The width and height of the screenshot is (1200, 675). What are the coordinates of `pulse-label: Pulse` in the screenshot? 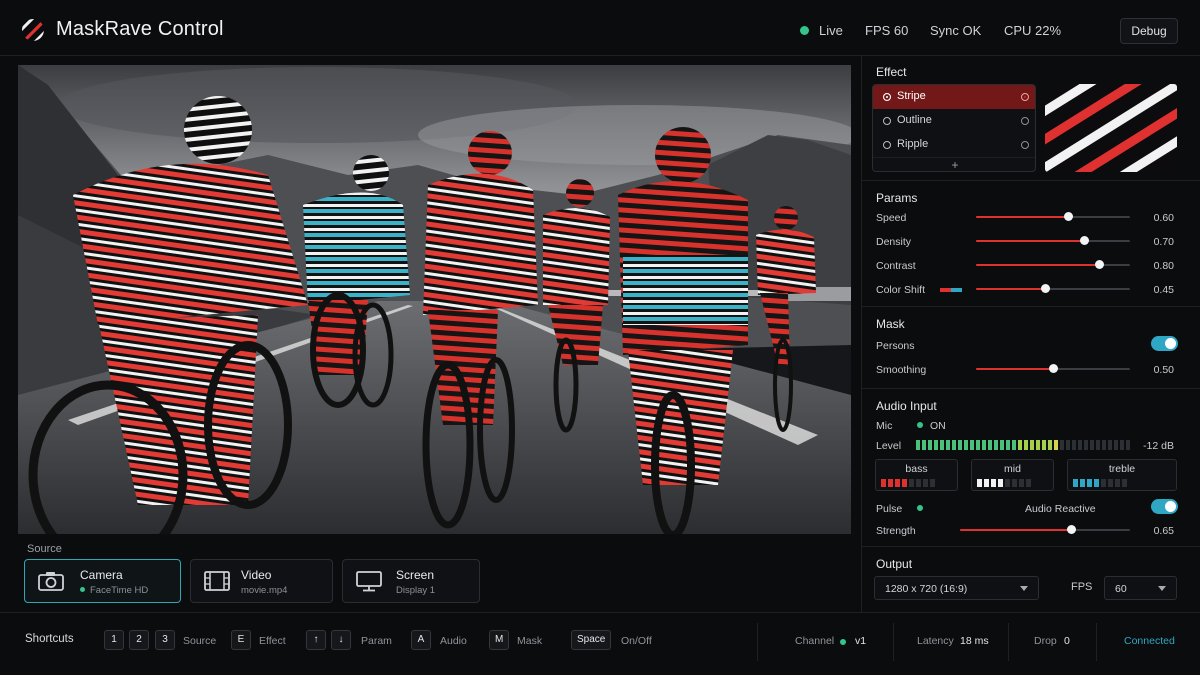 It's located at (889, 509).